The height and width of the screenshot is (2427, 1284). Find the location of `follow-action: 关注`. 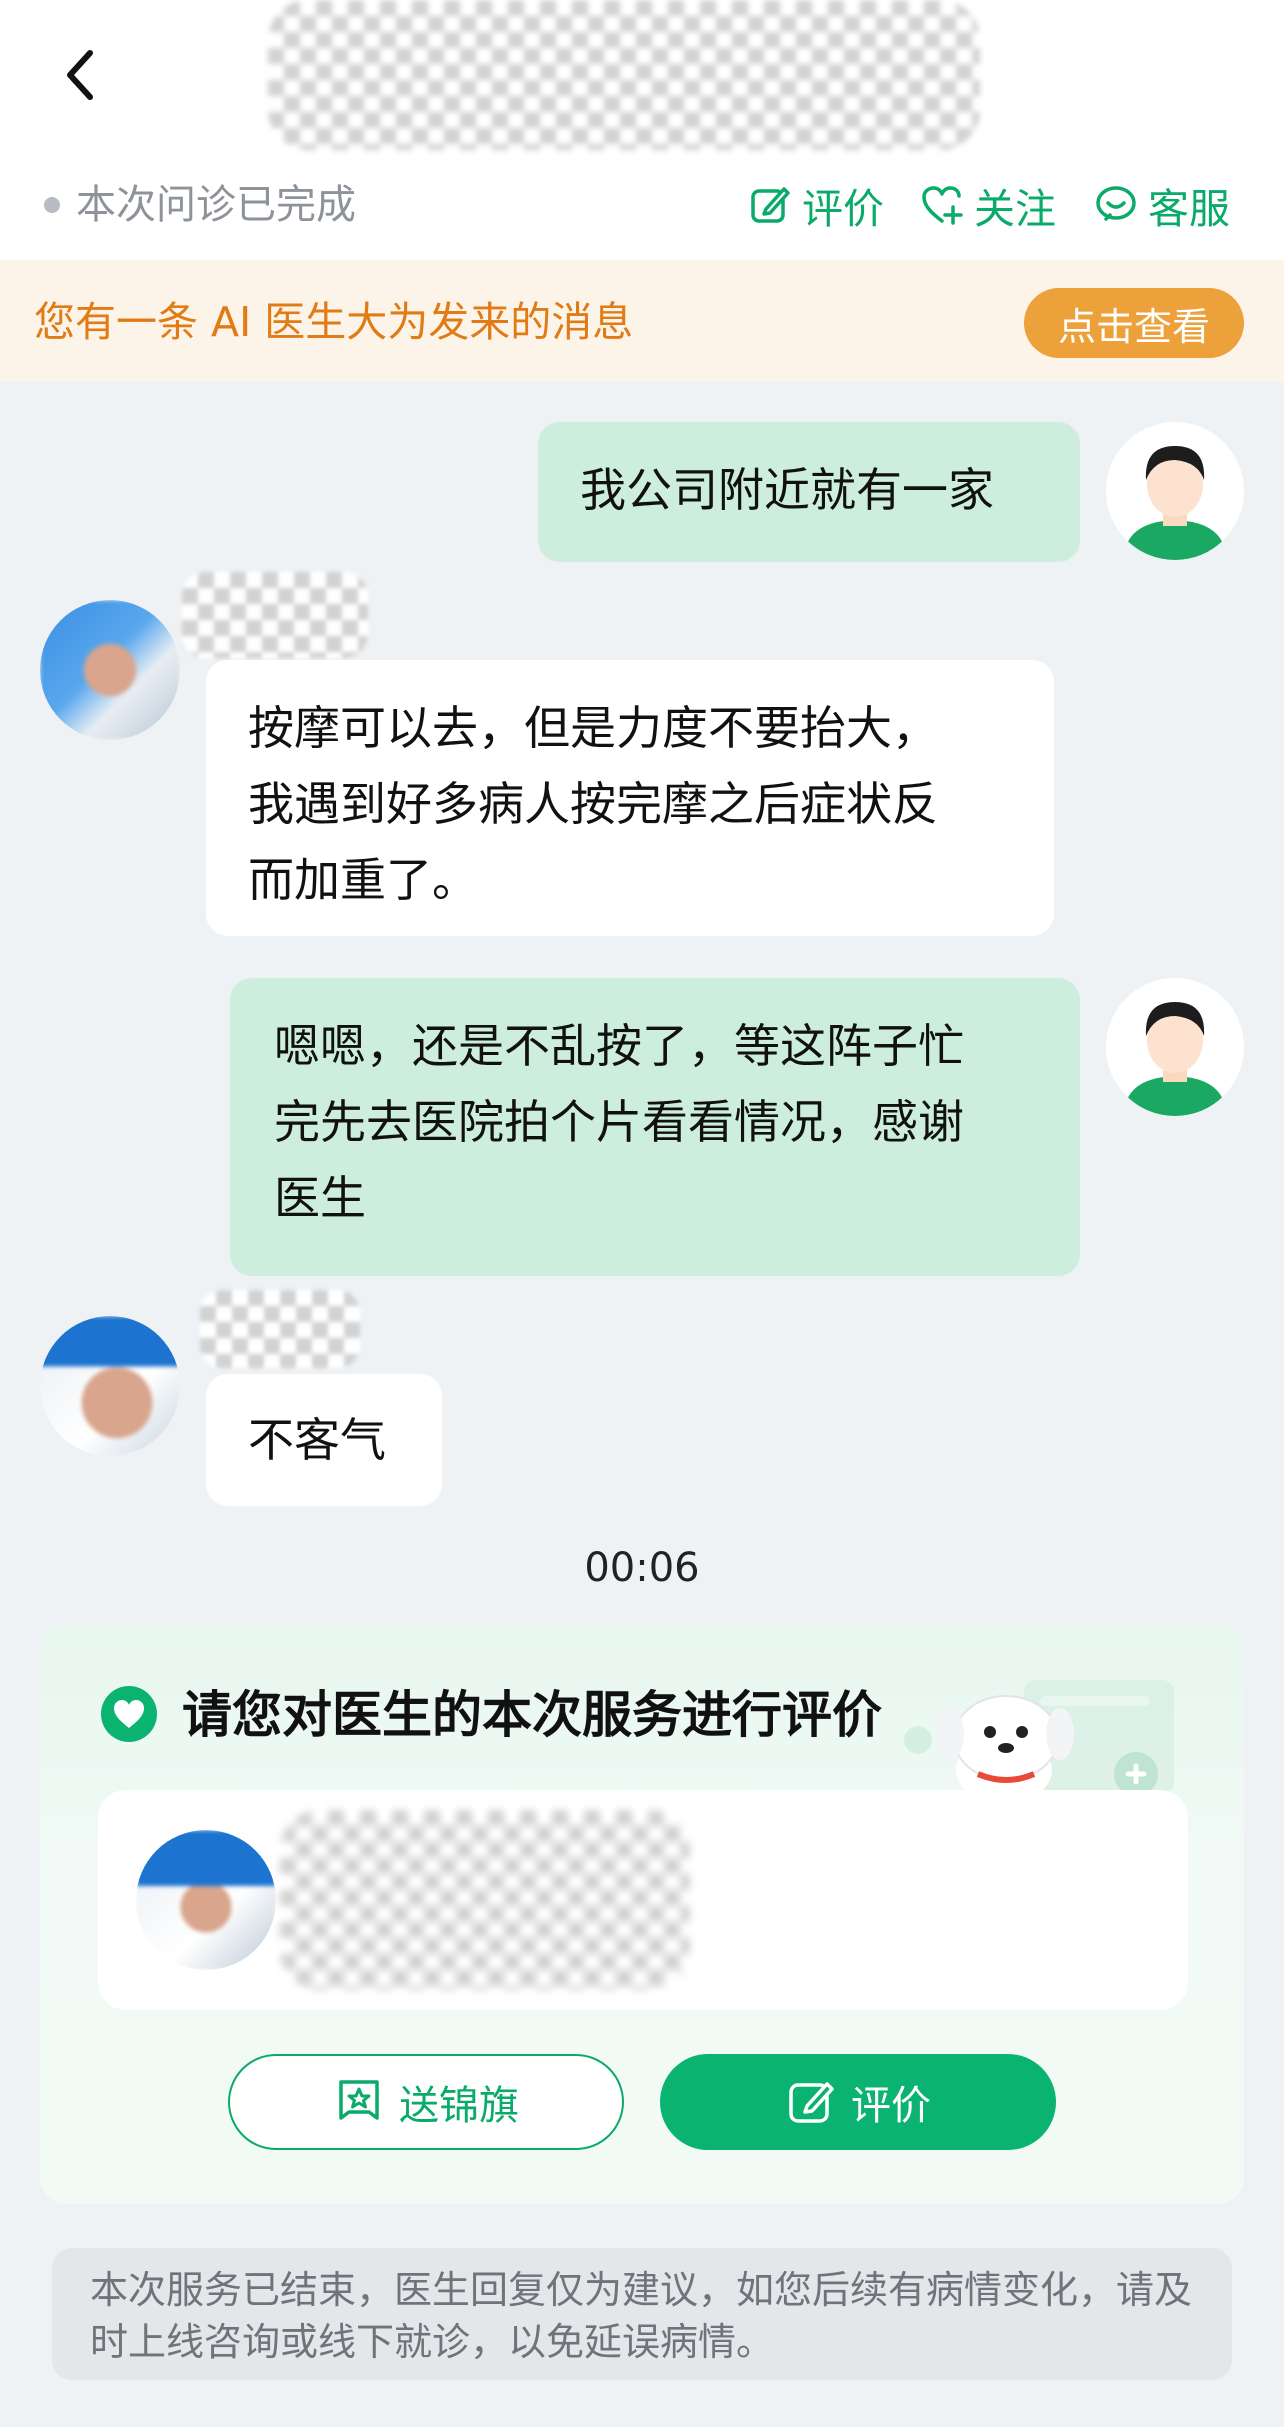

follow-action: 关注 is located at coordinates (988, 205).